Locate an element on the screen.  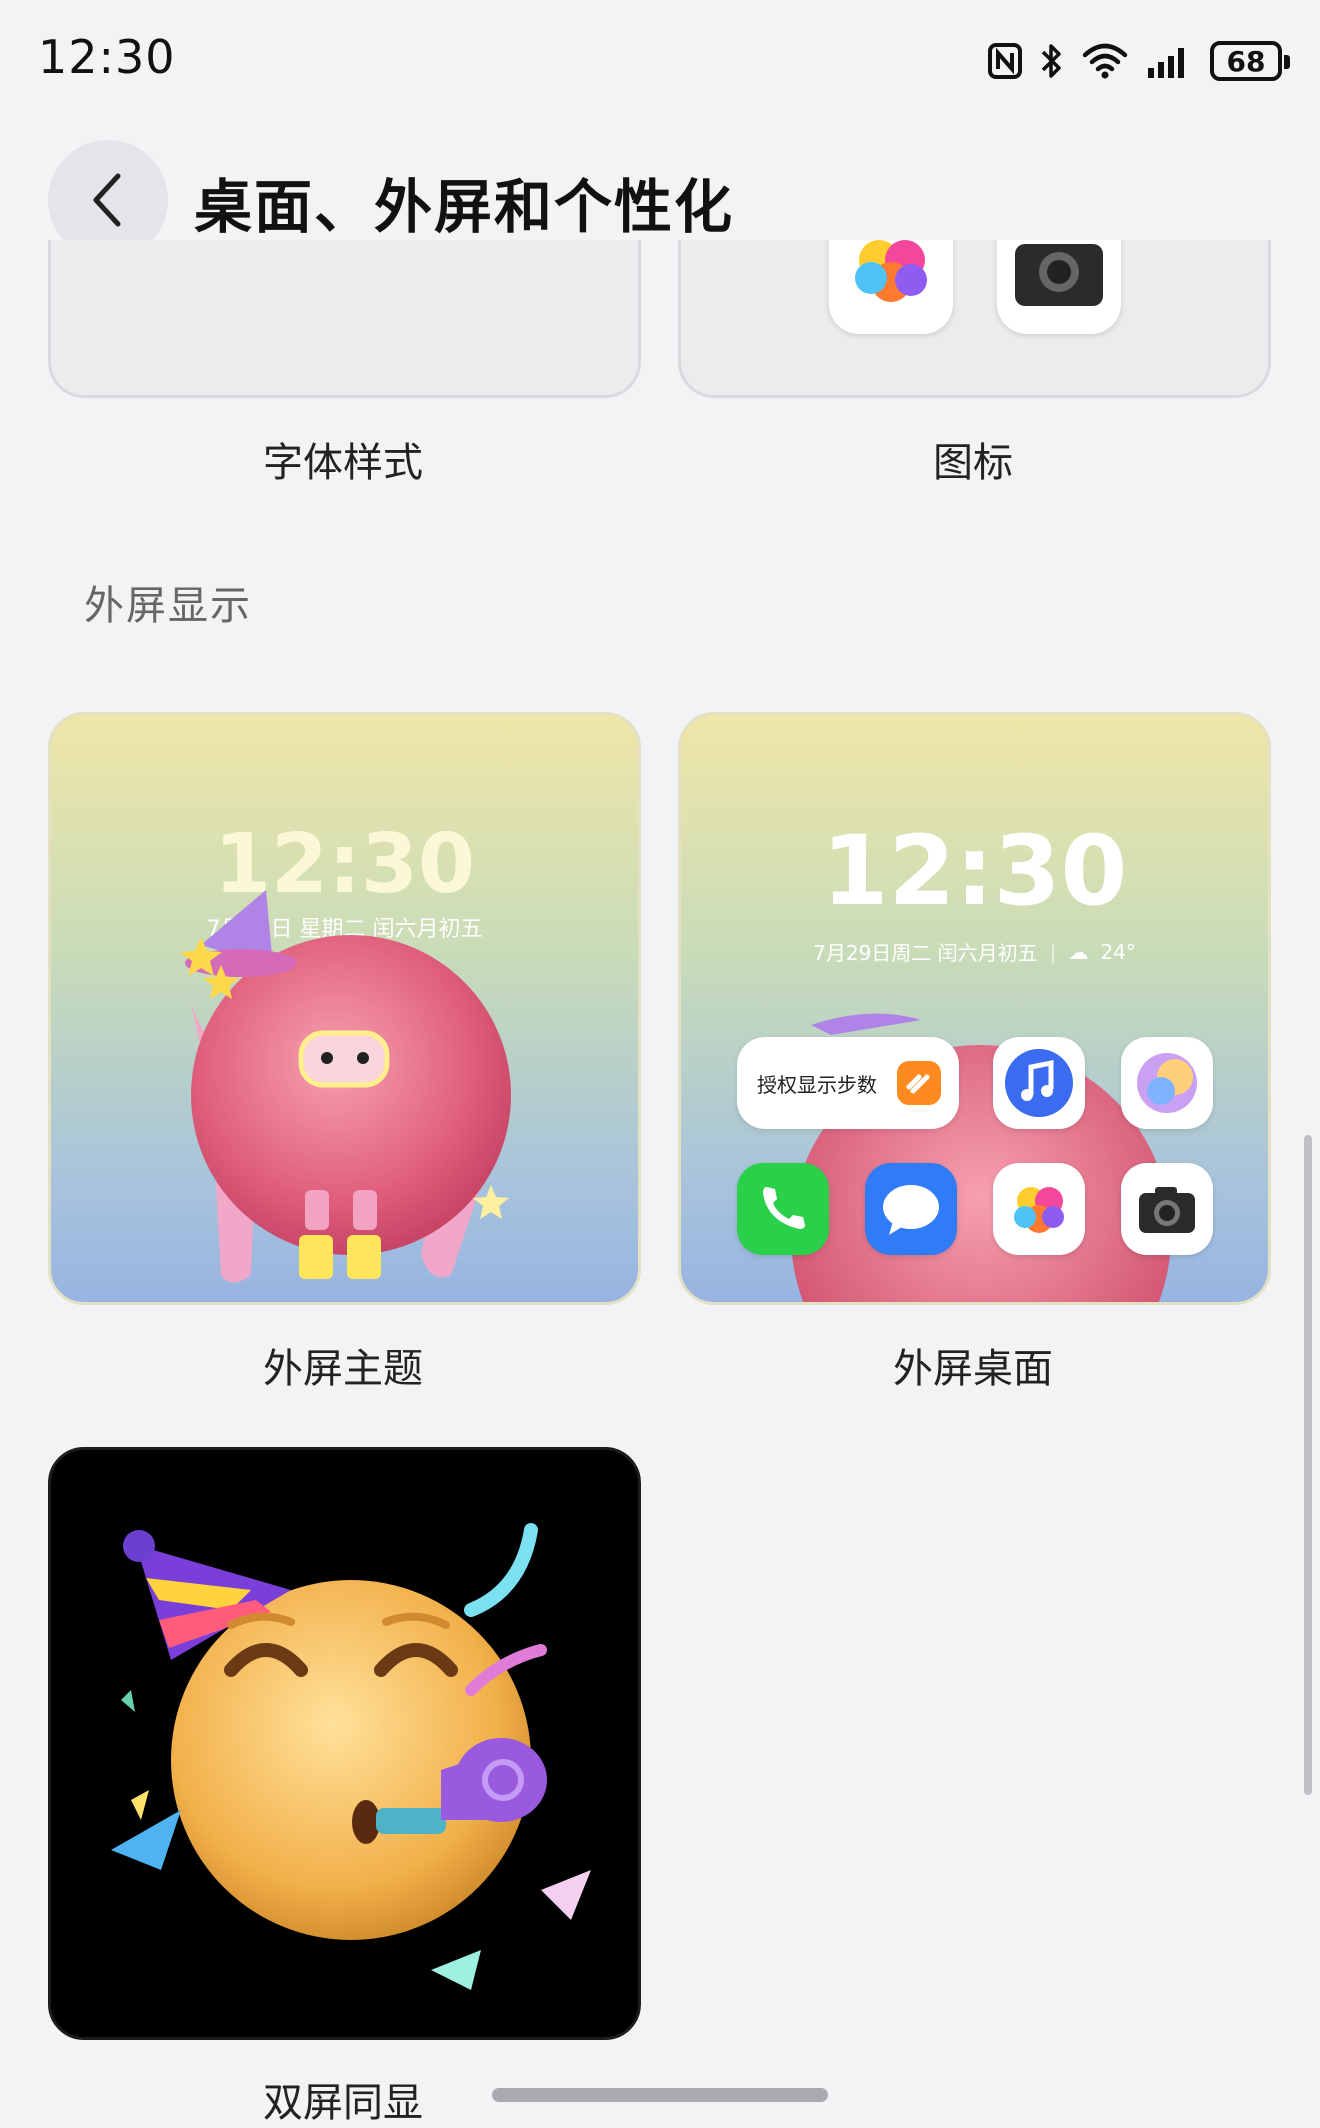
assistant-icon is located at coordinates (1167, 1083).